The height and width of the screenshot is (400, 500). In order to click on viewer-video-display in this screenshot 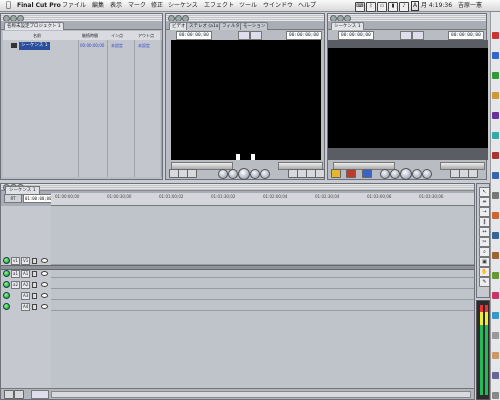, I will do `click(246, 100)`.